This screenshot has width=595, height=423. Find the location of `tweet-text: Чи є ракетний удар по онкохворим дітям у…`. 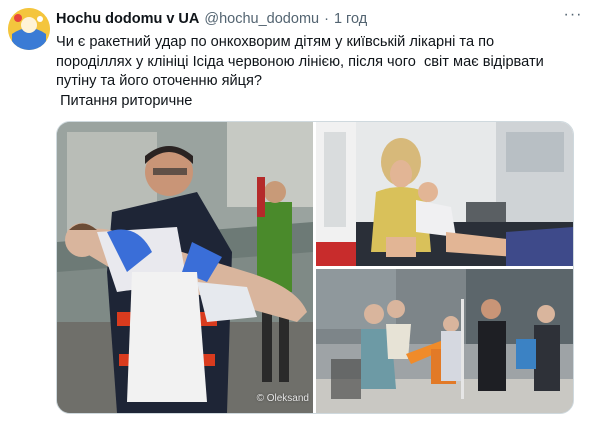

tweet-text: Чи є ракетний удар по онкохворим дітям у… is located at coordinates (300, 71).